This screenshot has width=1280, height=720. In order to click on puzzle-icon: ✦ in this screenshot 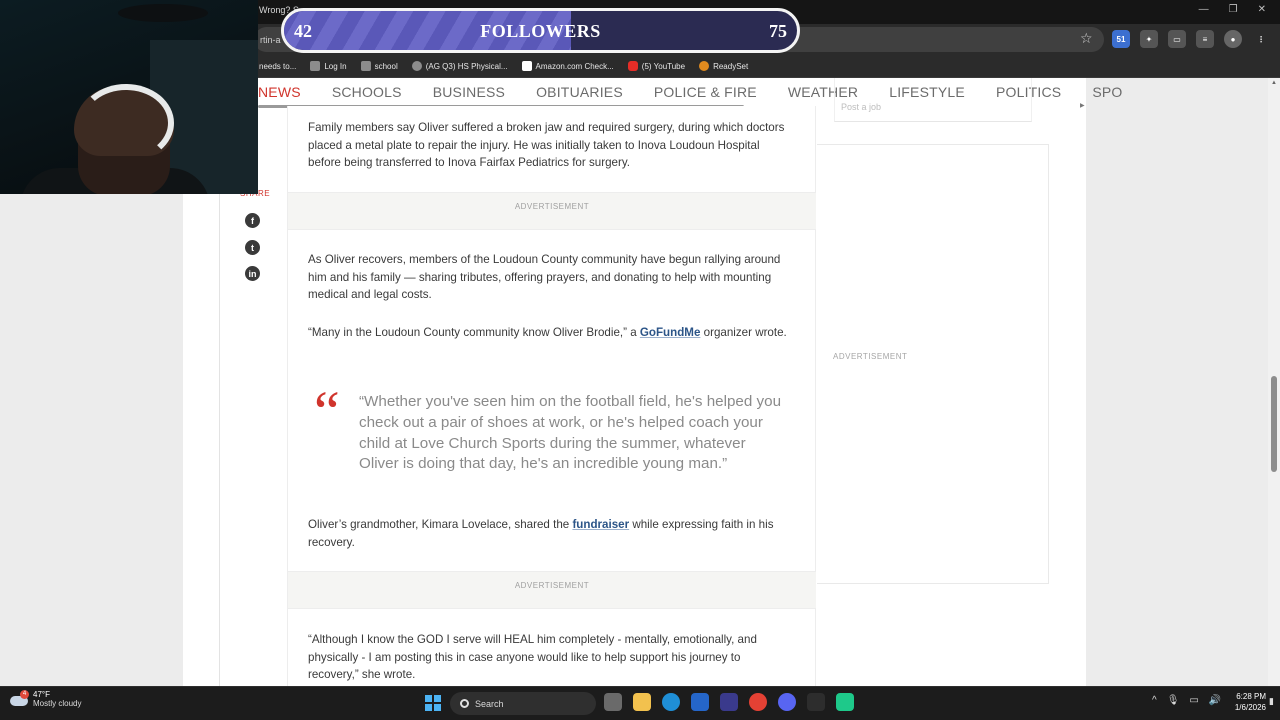, I will do `click(1149, 39)`.